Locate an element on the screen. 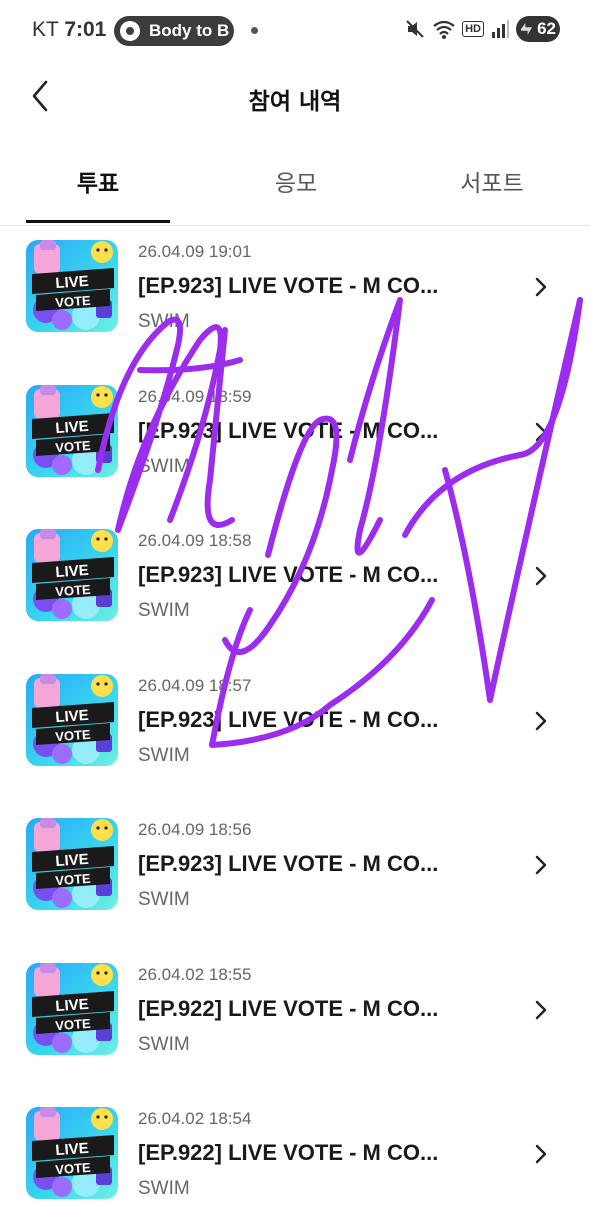 This screenshot has width=590, height=1207. tab-vote: 투표 is located at coordinates (98, 181).